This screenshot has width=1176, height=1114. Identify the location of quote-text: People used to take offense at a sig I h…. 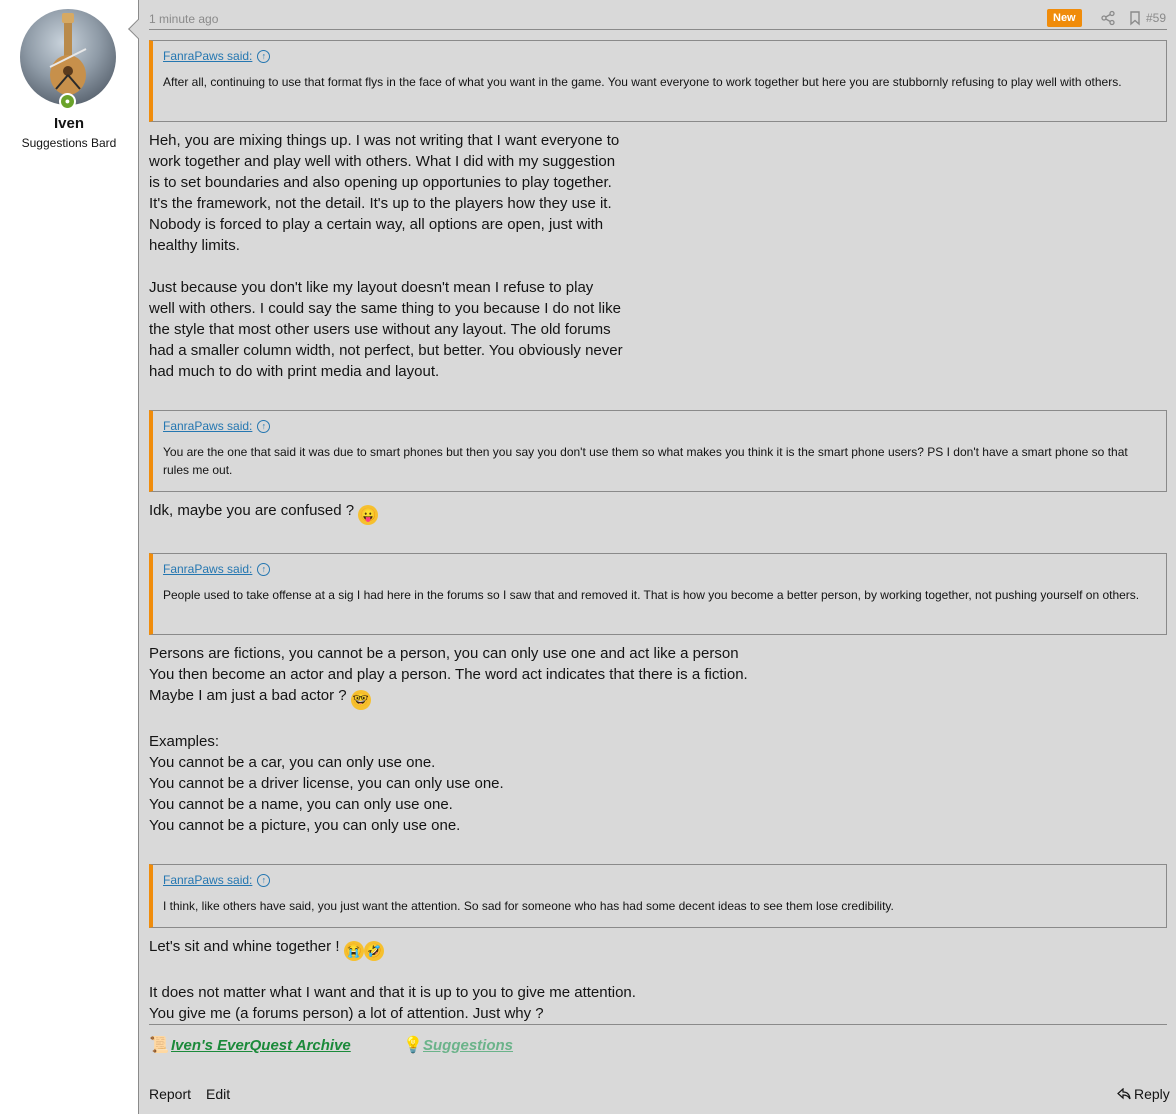
(651, 595).